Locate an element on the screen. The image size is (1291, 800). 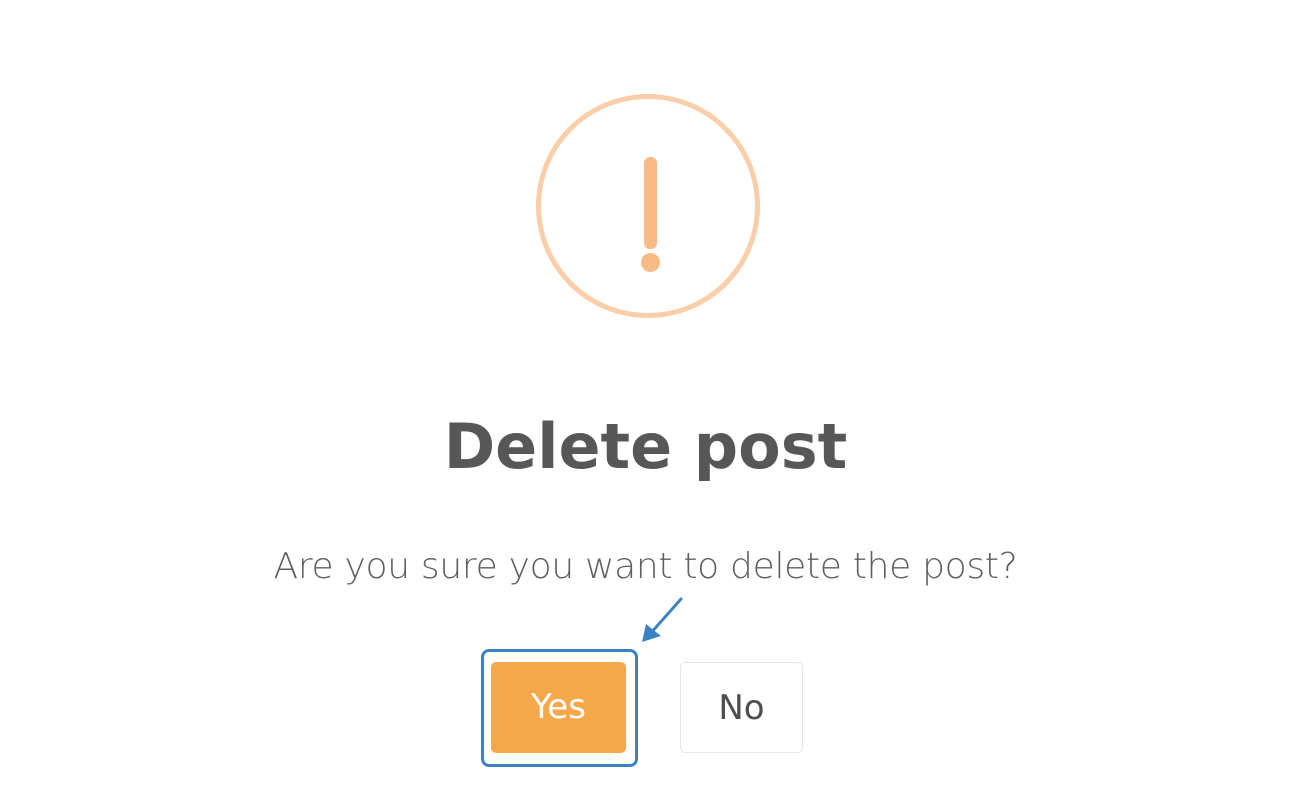
exclamation-bar is located at coordinates (650, 203).